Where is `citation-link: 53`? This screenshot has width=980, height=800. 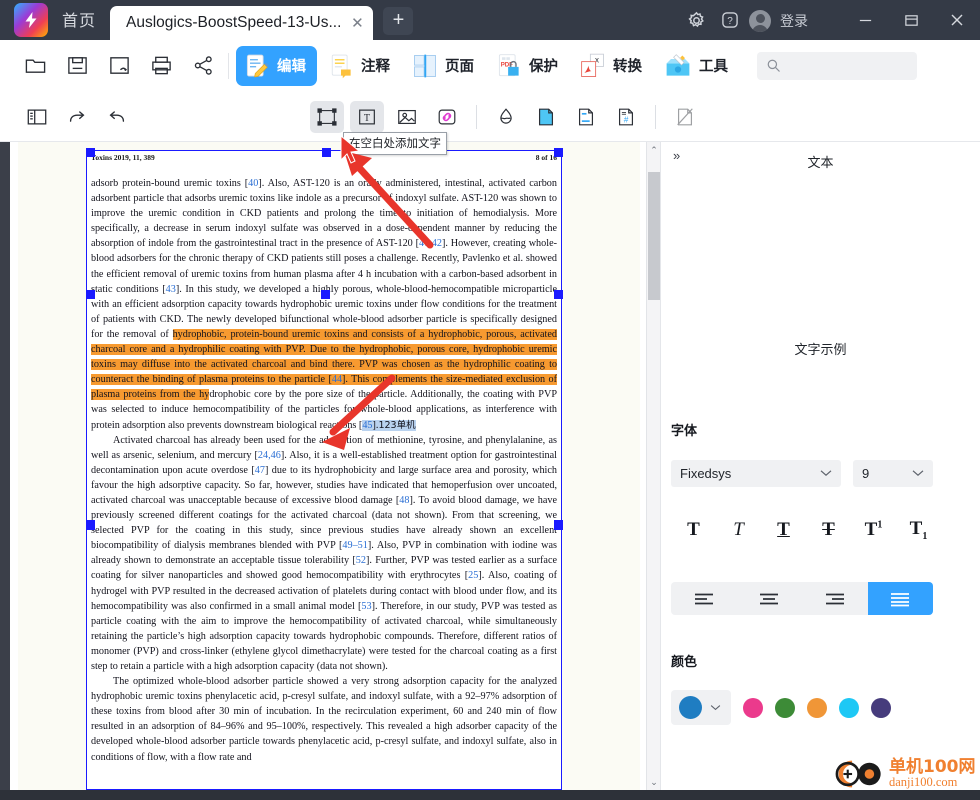
citation-link: 53 is located at coordinates (366, 606).